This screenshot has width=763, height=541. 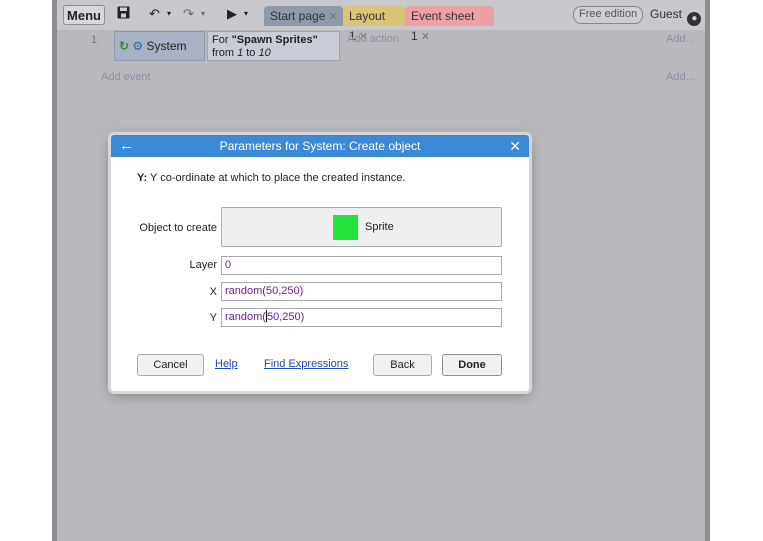 I want to click on gear-icon: ⚙, so click(x=138, y=46).